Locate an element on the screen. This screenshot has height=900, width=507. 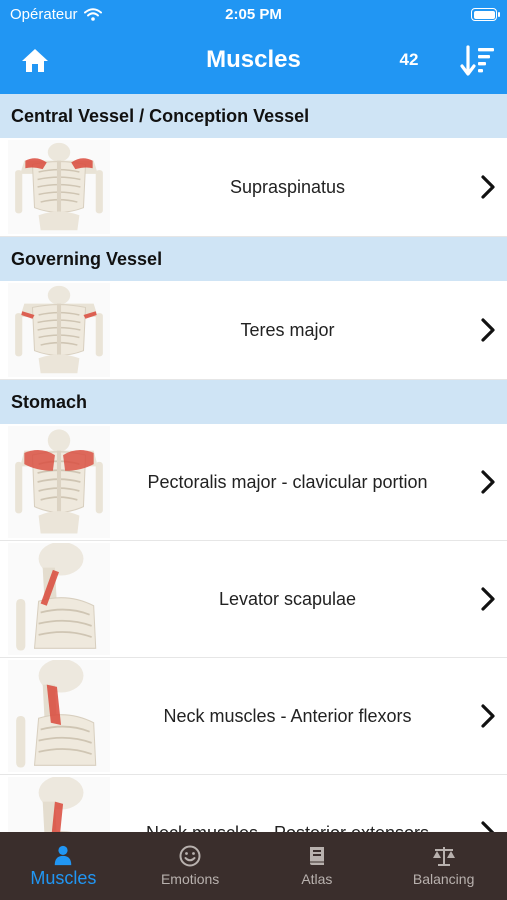
list-item: Neck muscles - Anterior flexors is located at coordinates (253, 716).